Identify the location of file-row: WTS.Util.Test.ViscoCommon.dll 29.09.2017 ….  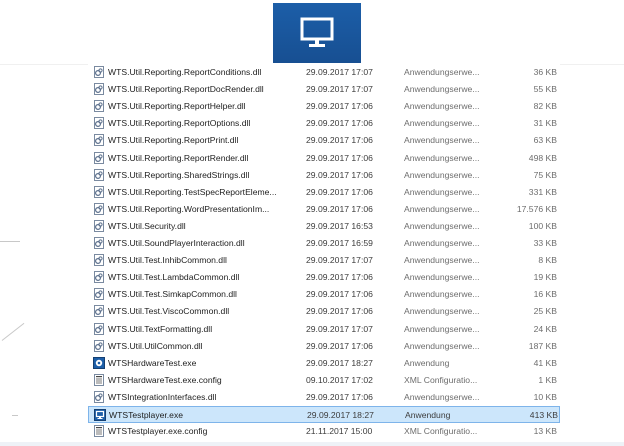
(324, 311).